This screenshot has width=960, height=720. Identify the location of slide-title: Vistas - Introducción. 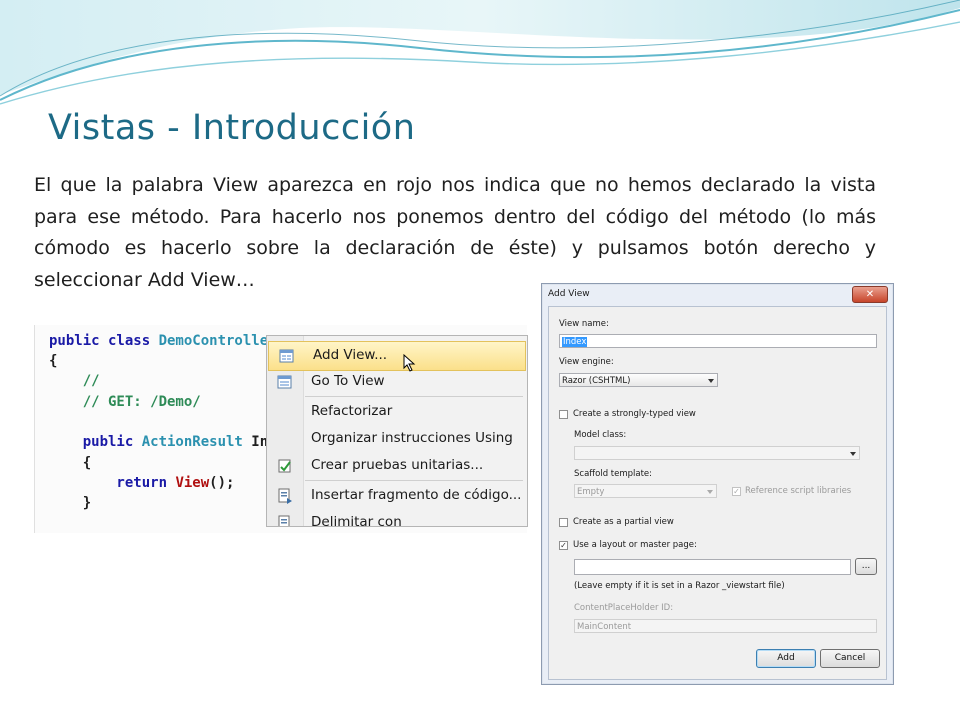
(232, 128).